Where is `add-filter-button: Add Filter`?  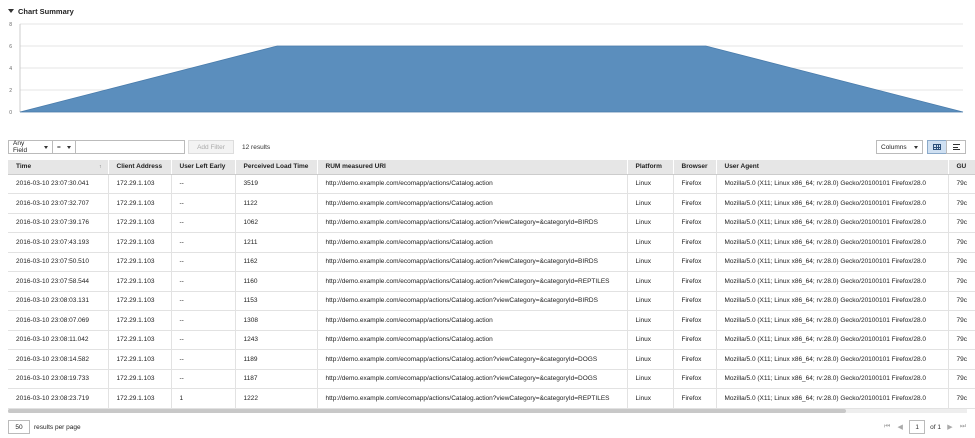 add-filter-button: Add Filter is located at coordinates (211, 147).